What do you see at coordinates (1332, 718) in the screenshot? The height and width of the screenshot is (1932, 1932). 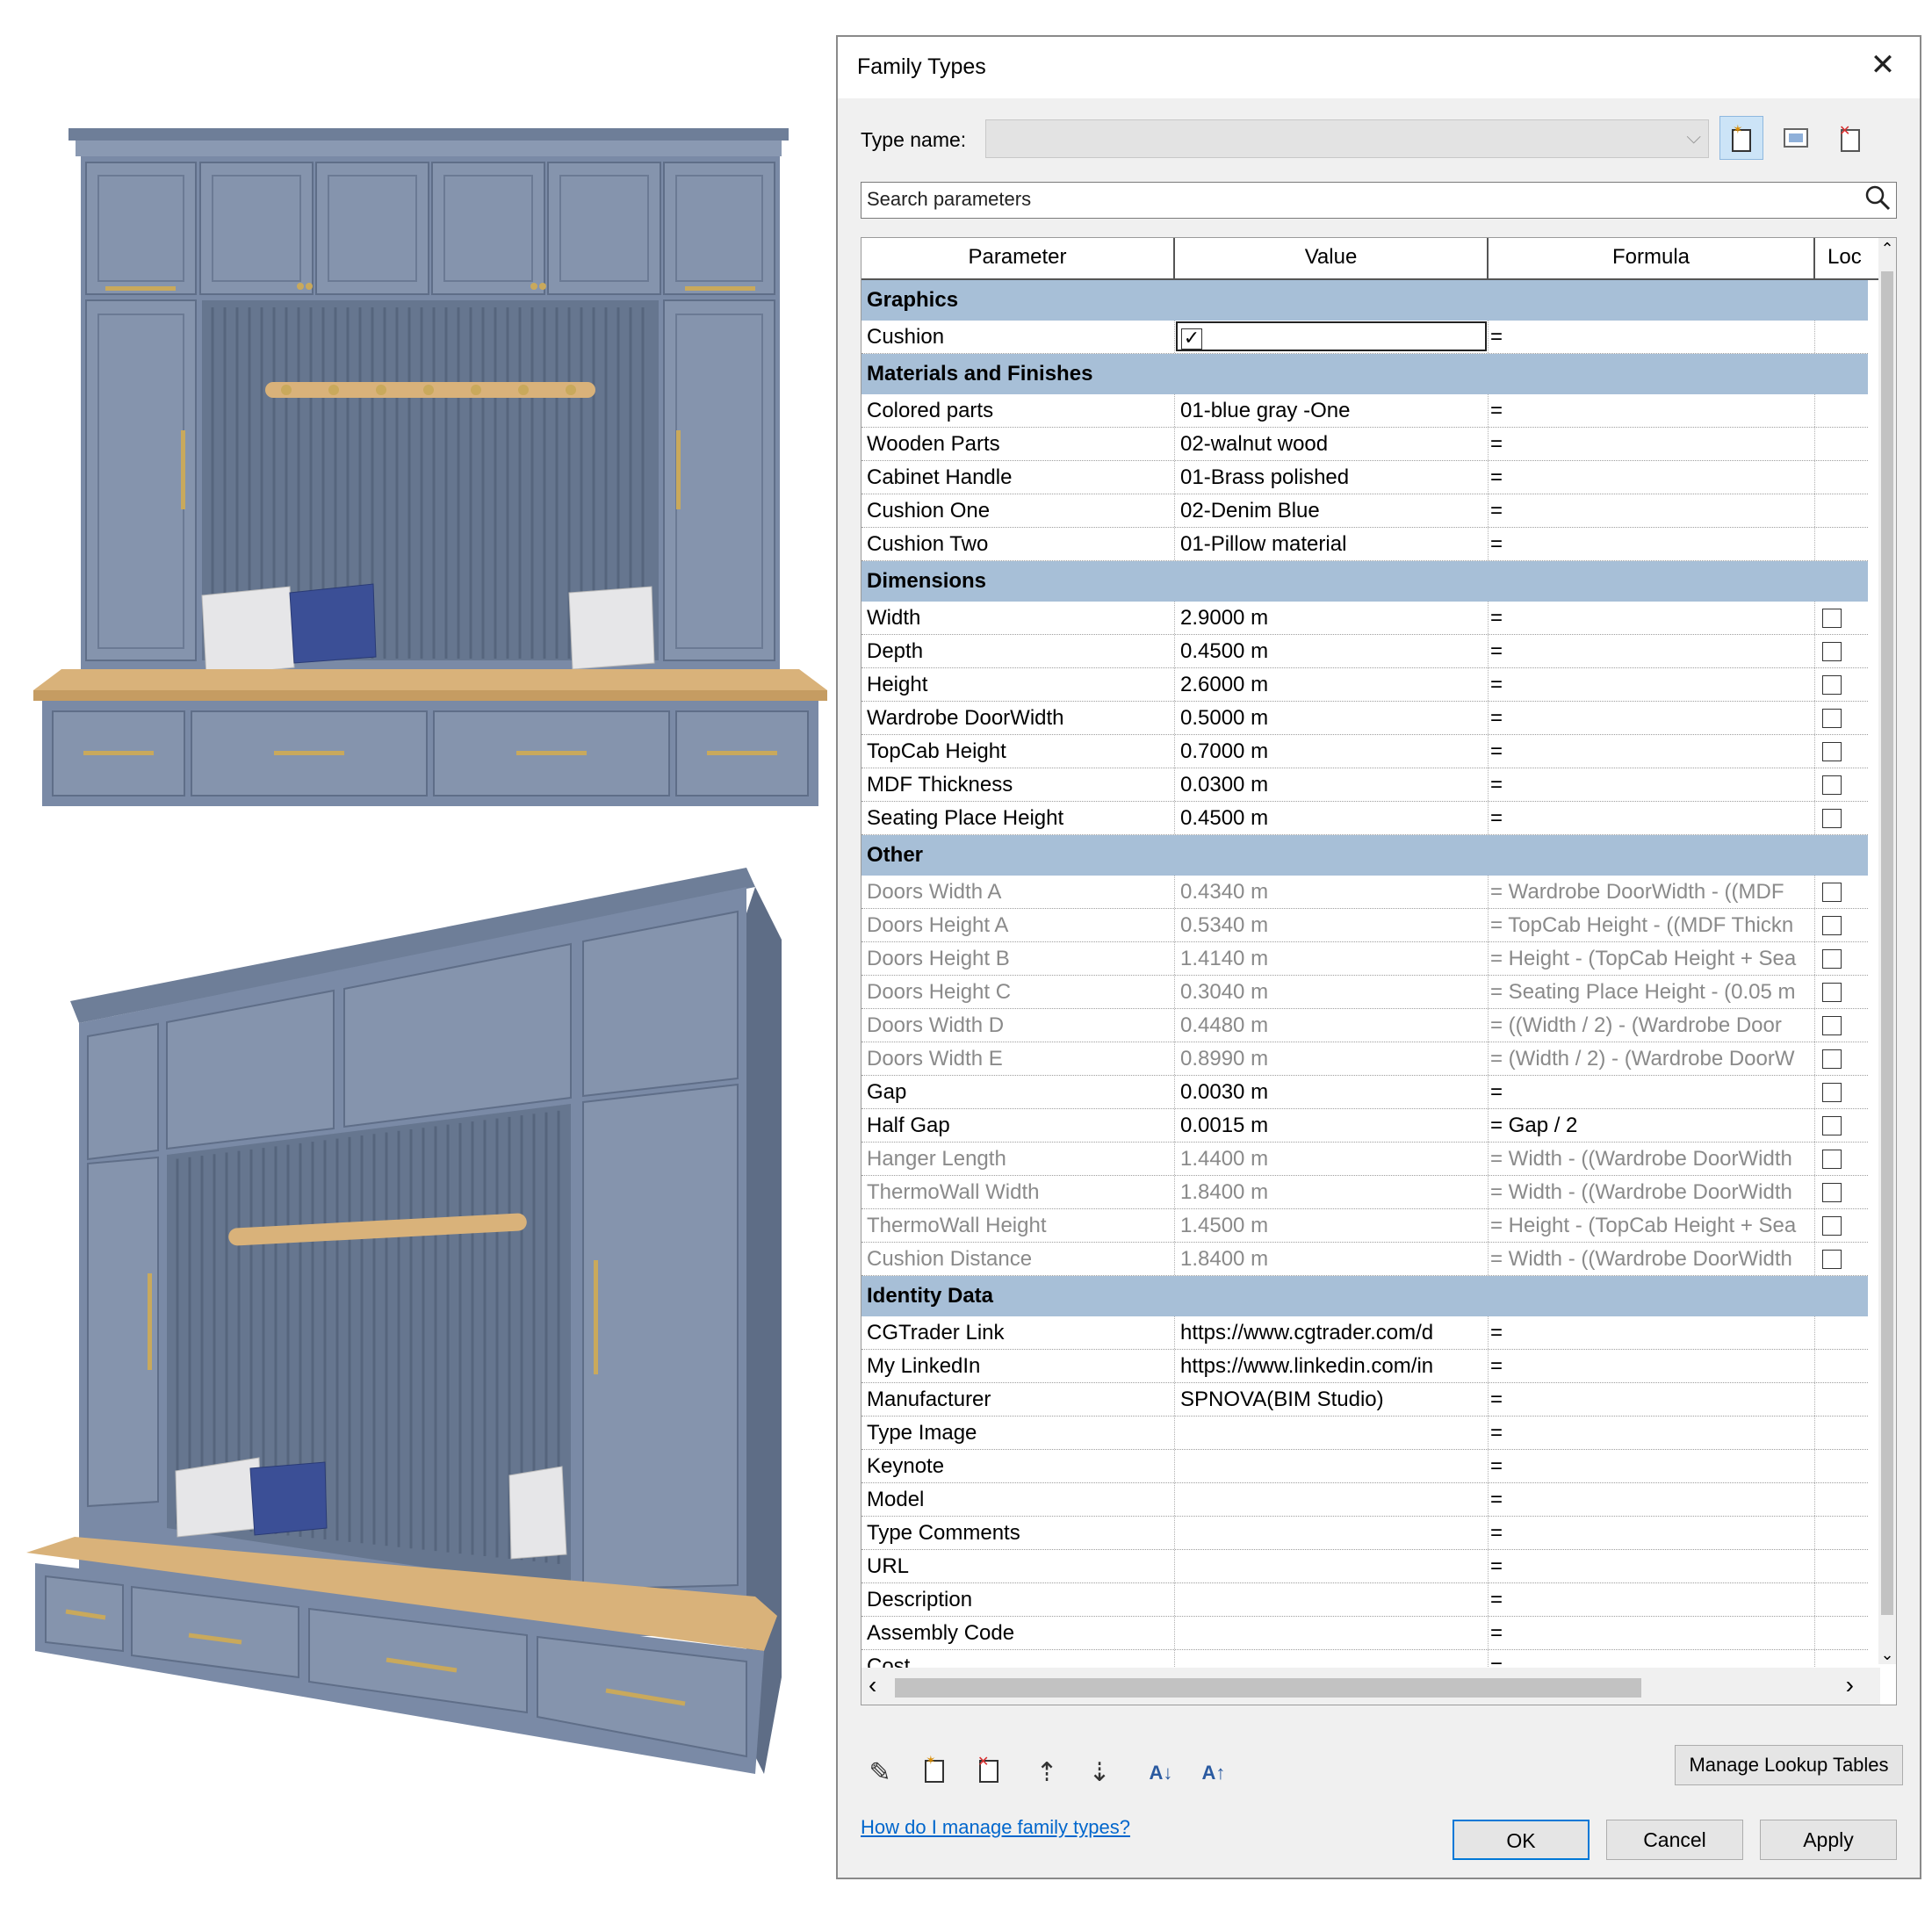 I see `parameter-value: 0.5000 m` at bounding box center [1332, 718].